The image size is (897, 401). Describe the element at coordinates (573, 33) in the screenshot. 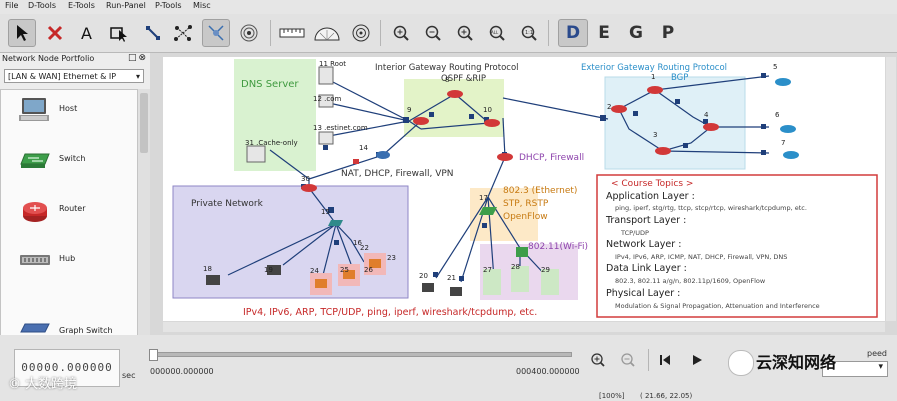

I see `mode-d-button: D` at that location.